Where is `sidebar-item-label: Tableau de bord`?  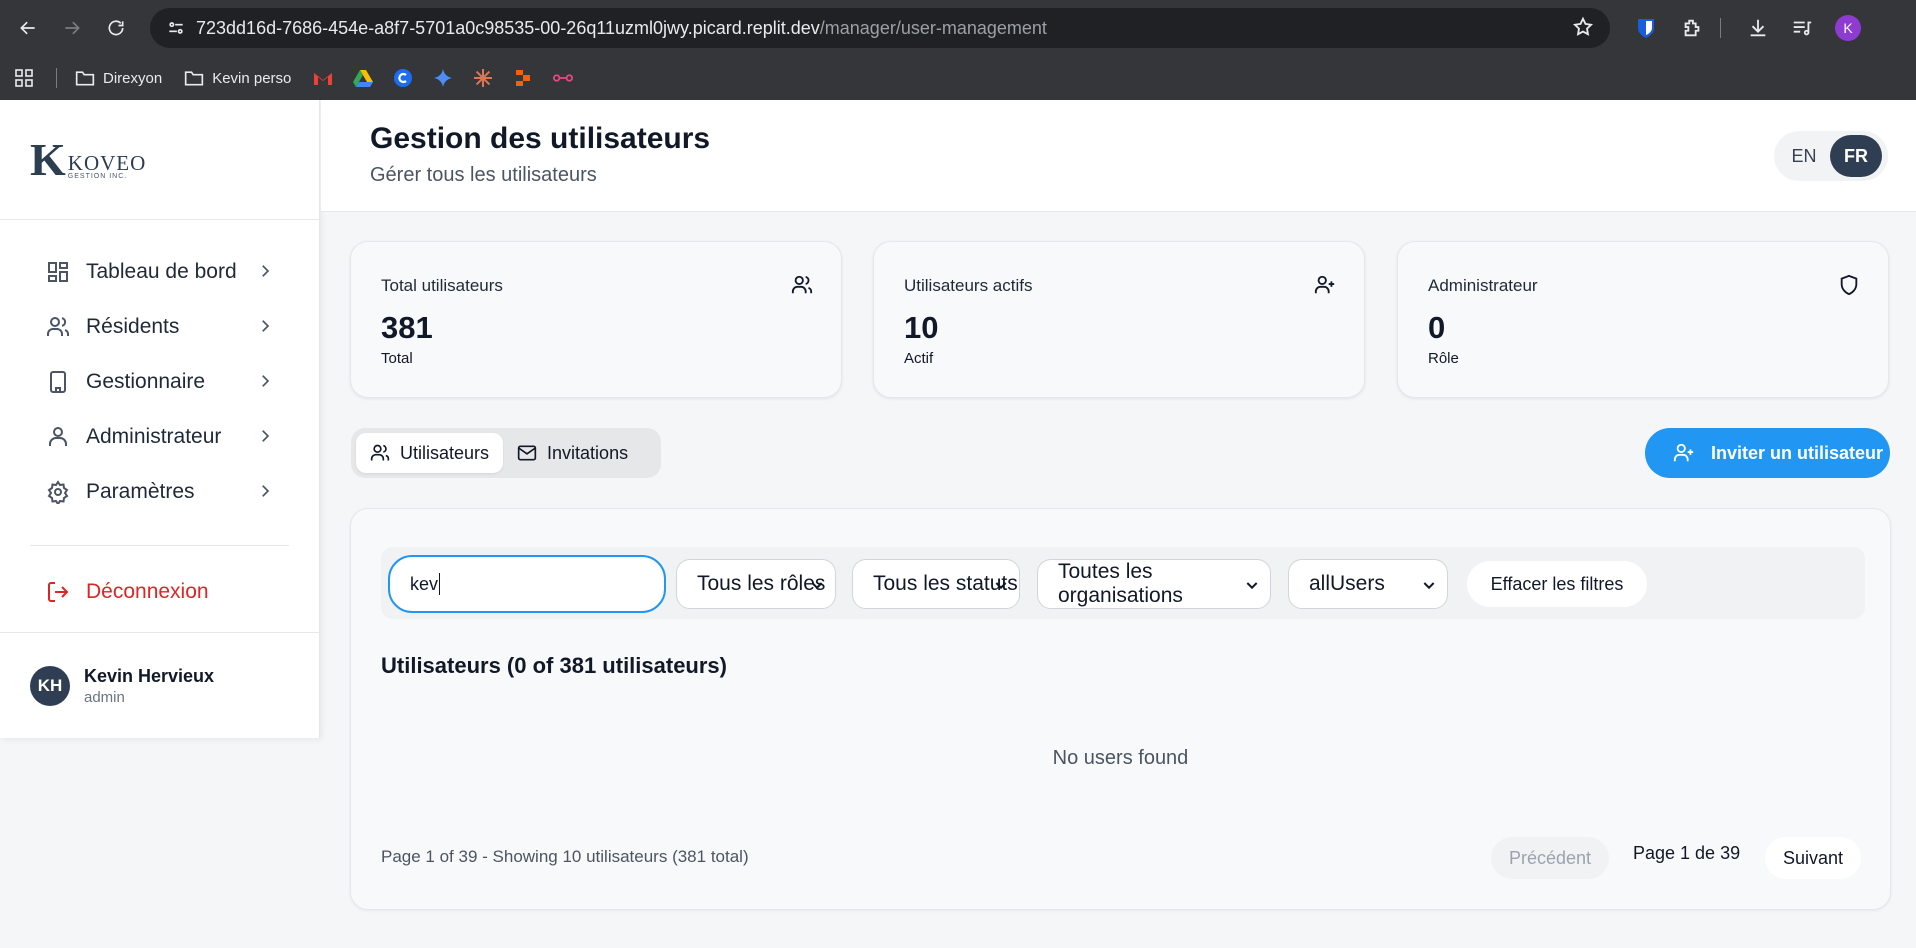 sidebar-item-label: Tableau de bord is located at coordinates (161, 271).